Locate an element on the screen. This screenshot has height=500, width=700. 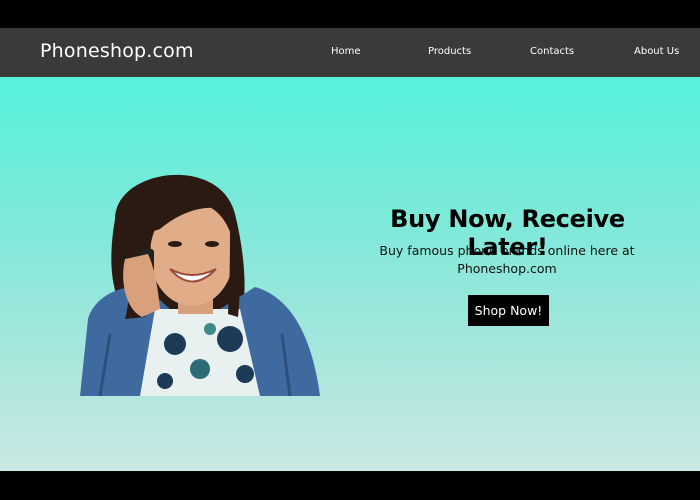
hero-subtext-line2: Phoneshop.com is located at coordinates (507, 268).